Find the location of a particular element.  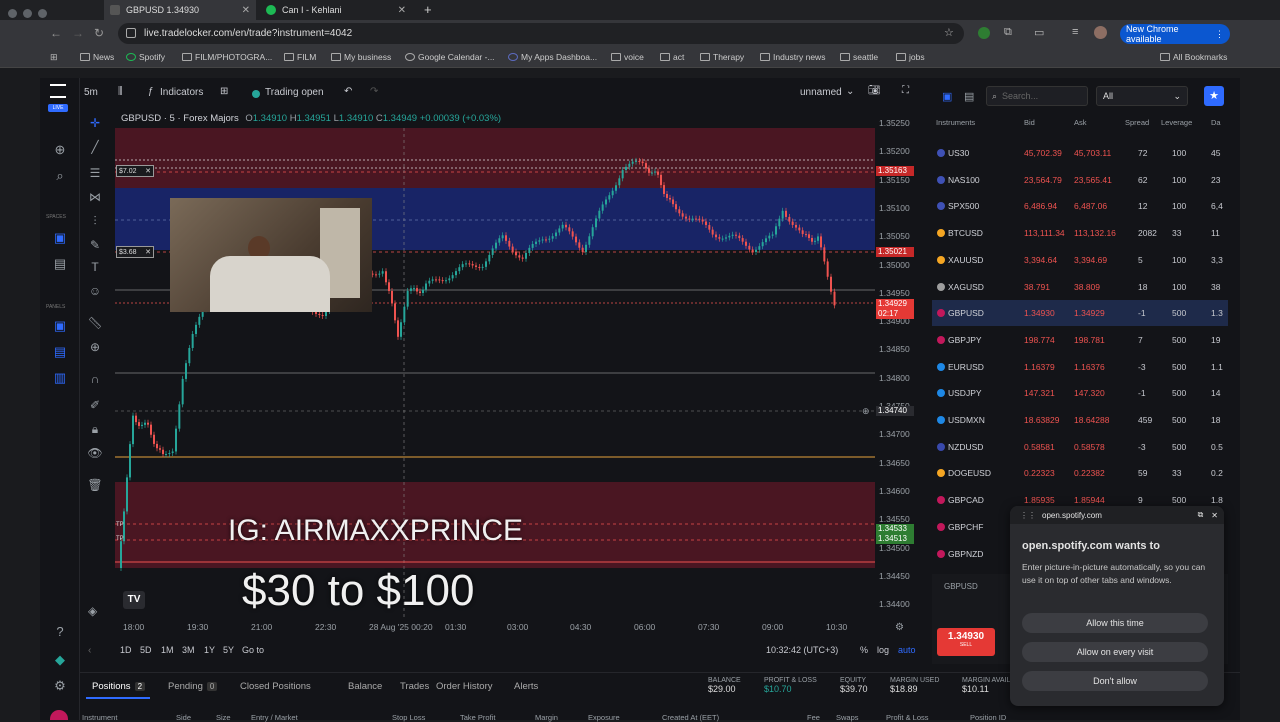

panel-positions-icon: ▤ is located at coordinates (60, 352).